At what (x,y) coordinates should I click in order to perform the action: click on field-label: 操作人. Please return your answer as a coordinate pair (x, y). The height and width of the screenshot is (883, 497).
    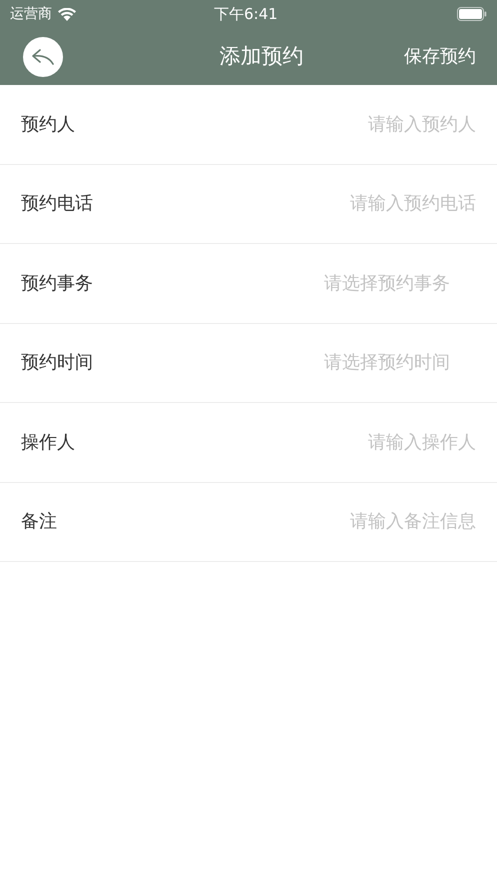
    Looking at the image, I should click on (48, 442).